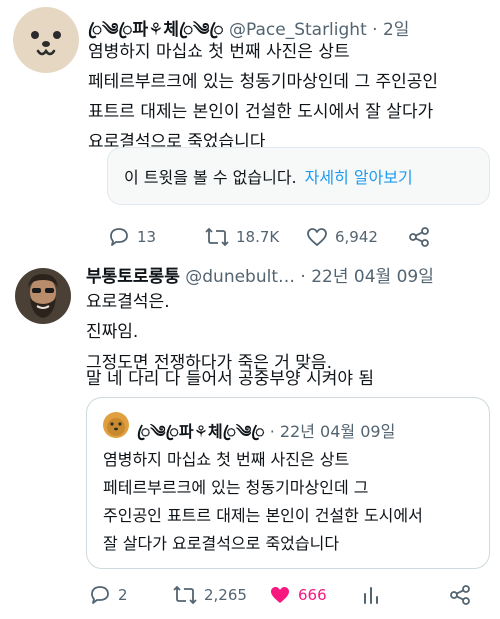 The width and height of the screenshot is (500, 619). Describe the element at coordinates (263, 515) in the screenshot. I see `quoted-text-line: 주인공인 표트르 대제는 본인이 건설한 도시에서` at that location.